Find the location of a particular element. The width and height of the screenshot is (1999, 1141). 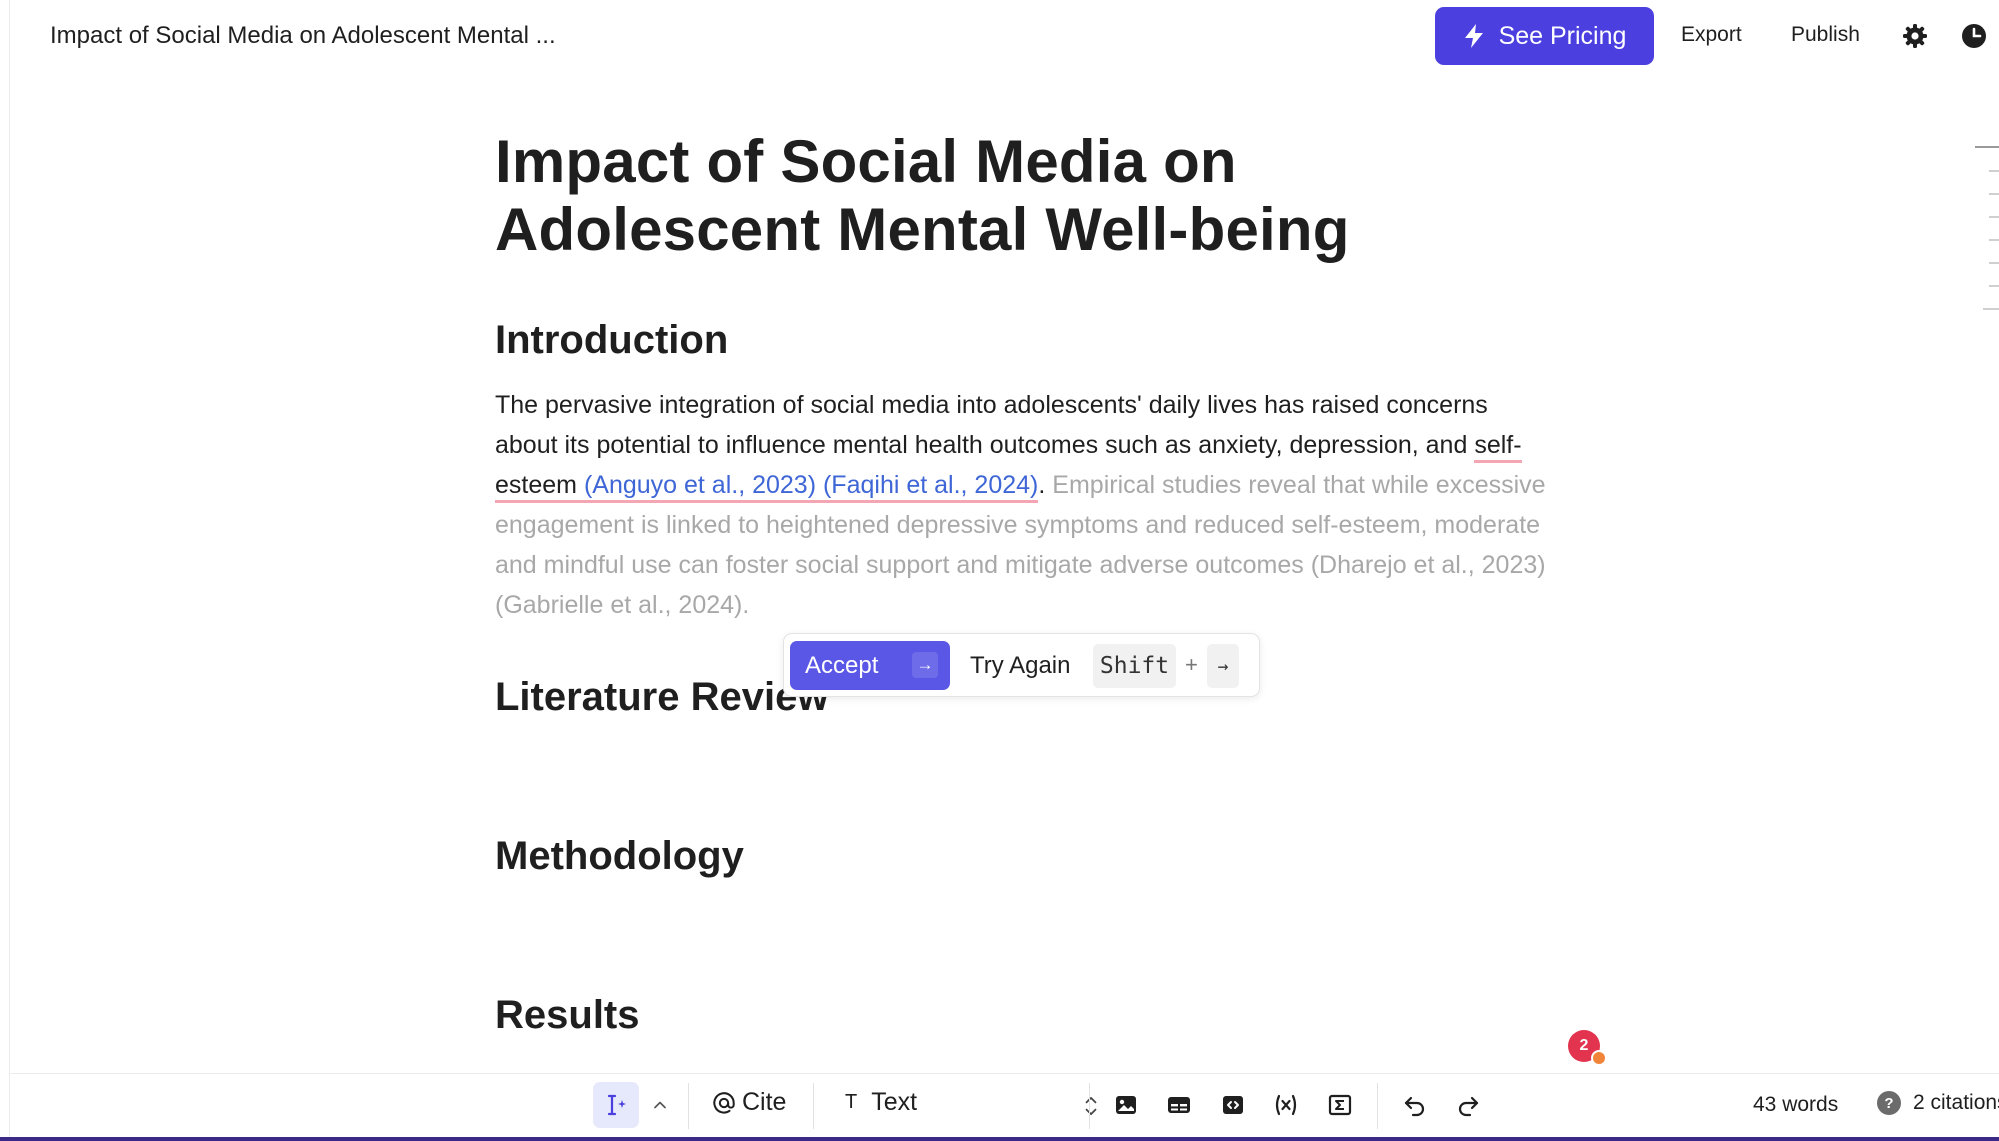

shortcut-plus: + is located at coordinates (1191, 664).